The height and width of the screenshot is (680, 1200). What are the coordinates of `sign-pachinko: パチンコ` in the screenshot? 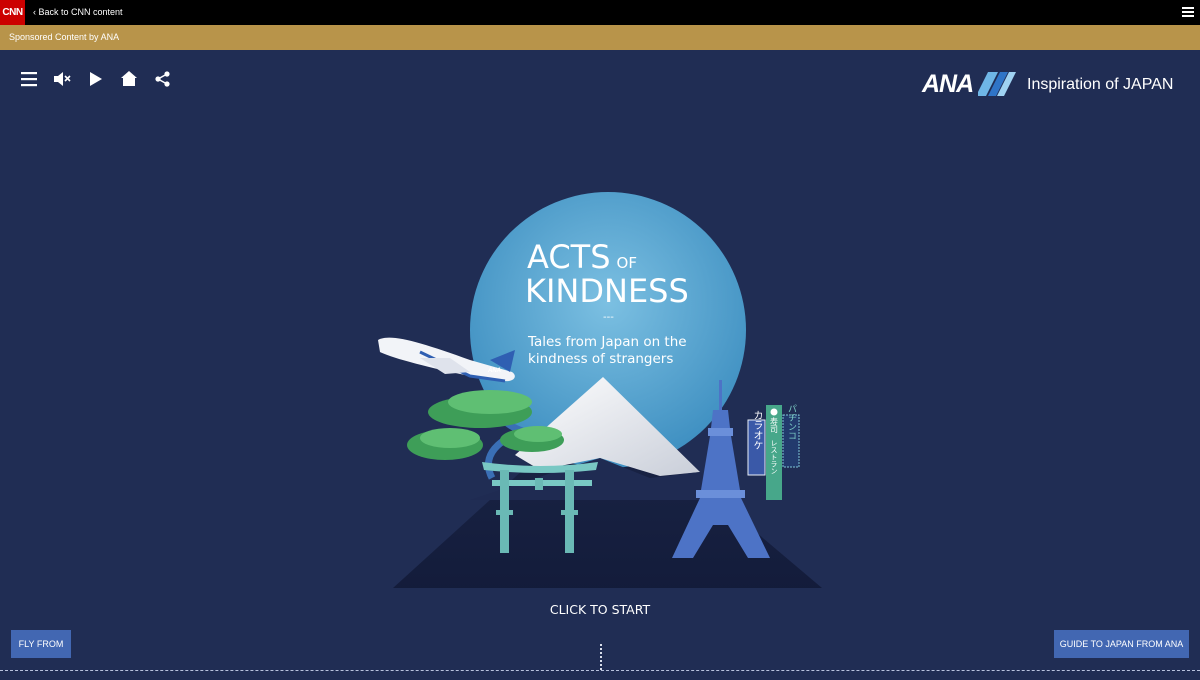 It's located at (791, 422).